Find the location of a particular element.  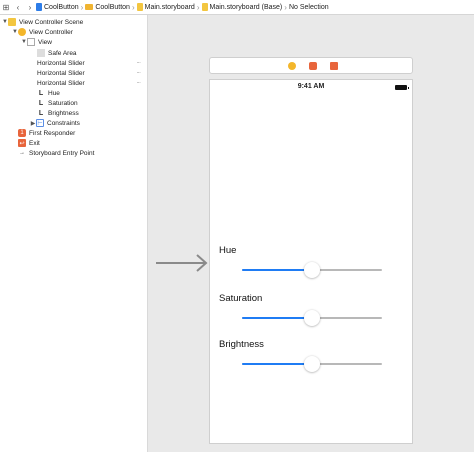

outline-item-exit: ↩ Exit is located at coordinates (26, 143).